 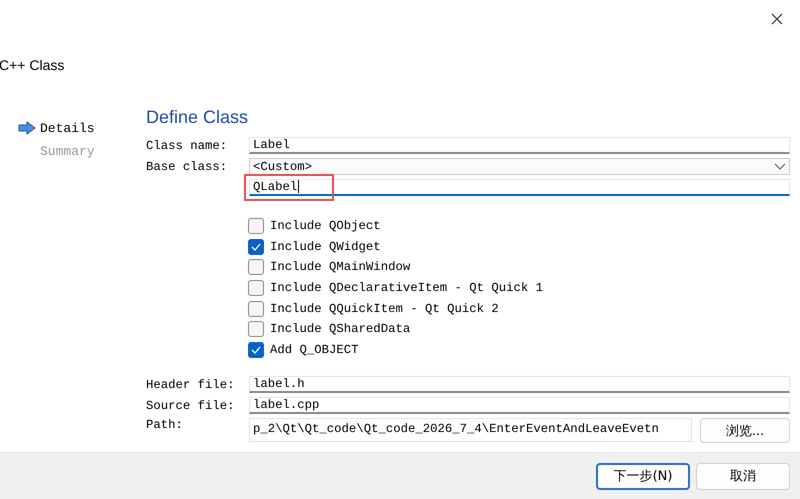 What do you see at coordinates (198, 118) in the screenshot?
I see `page-heading: Define Class` at bounding box center [198, 118].